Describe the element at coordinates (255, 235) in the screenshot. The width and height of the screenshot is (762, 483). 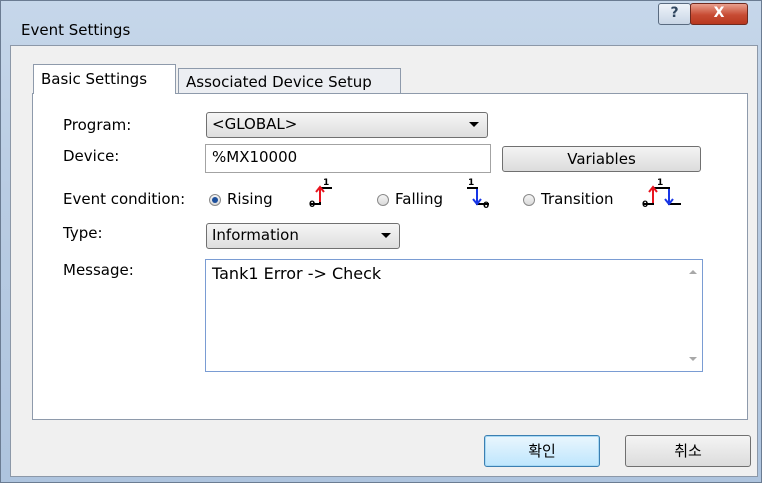
I see `type-select-value: Information` at that location.